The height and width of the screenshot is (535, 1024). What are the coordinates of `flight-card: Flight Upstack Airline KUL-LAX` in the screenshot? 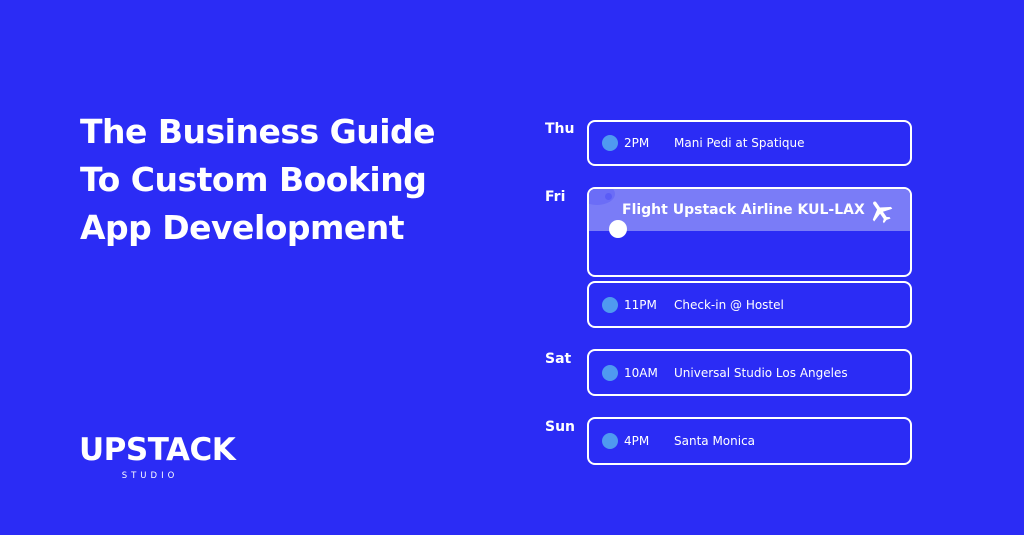 It's located at (749, 232).